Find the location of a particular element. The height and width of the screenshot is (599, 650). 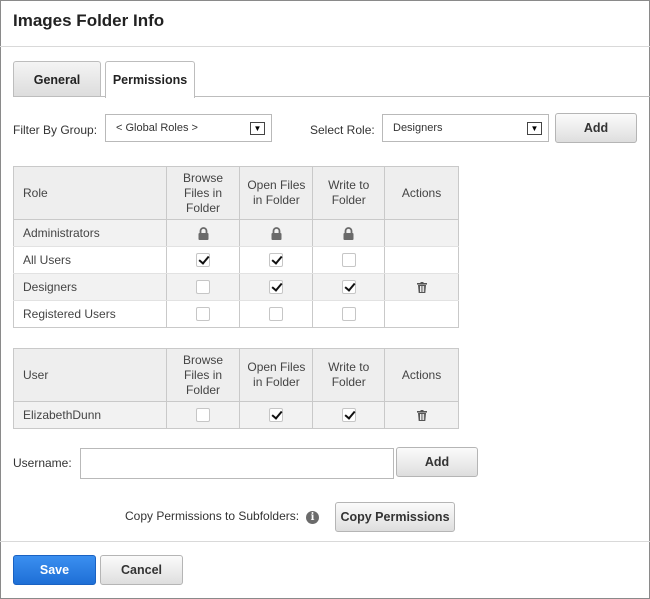

row-name: All Users is located at coordinates (90, 260).